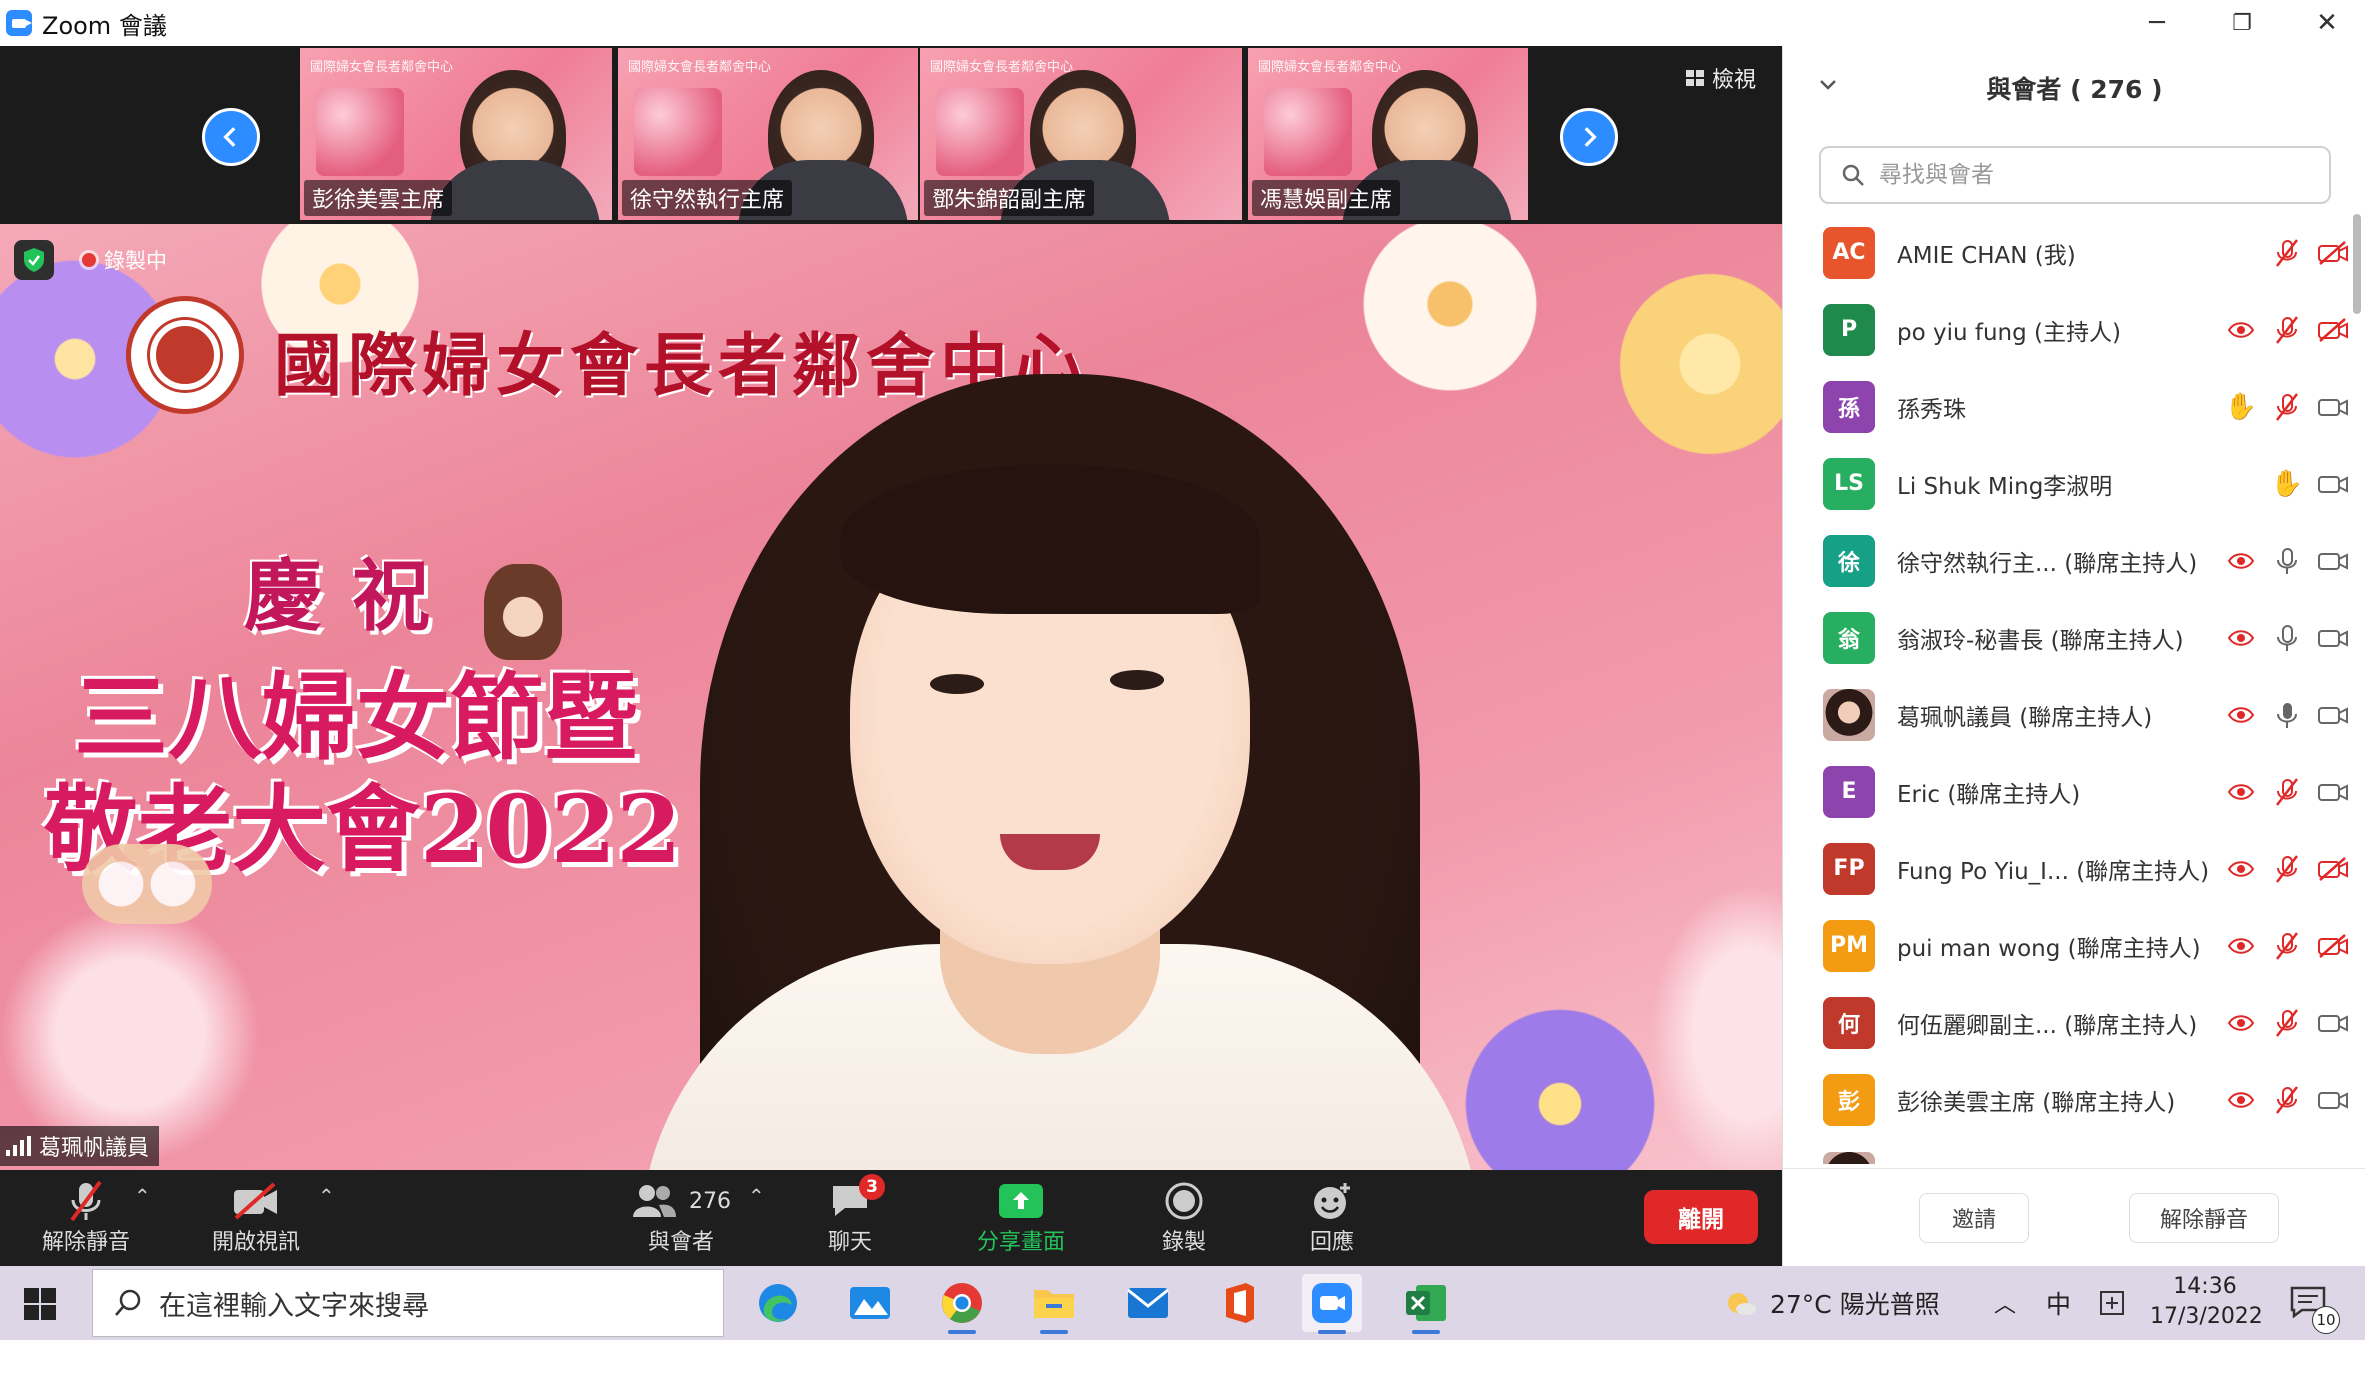 The image size is (2365, 1378). Describe the element at coordinates (2074, 945) in the screenshot. I see `participant-row: PM pui man wong (聯席主持人)` at that location.